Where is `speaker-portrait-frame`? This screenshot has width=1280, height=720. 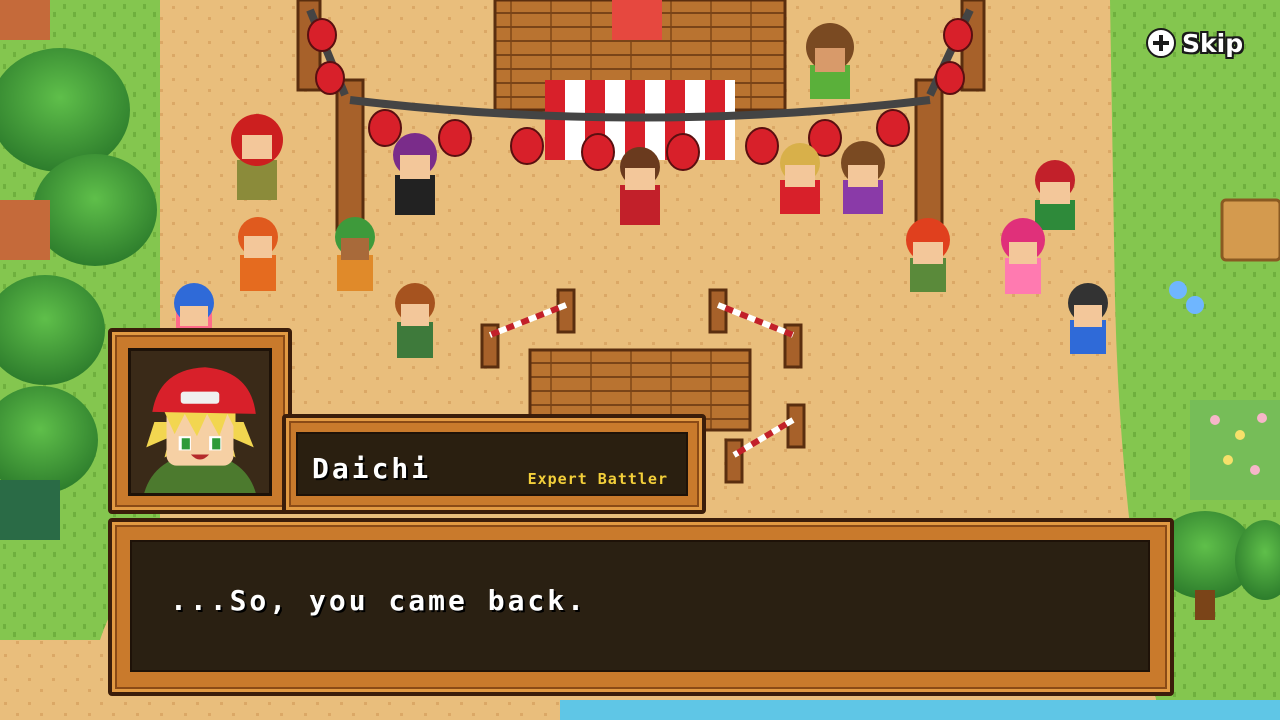 speaker-portrait-frame is located at coordinates (200, 421).